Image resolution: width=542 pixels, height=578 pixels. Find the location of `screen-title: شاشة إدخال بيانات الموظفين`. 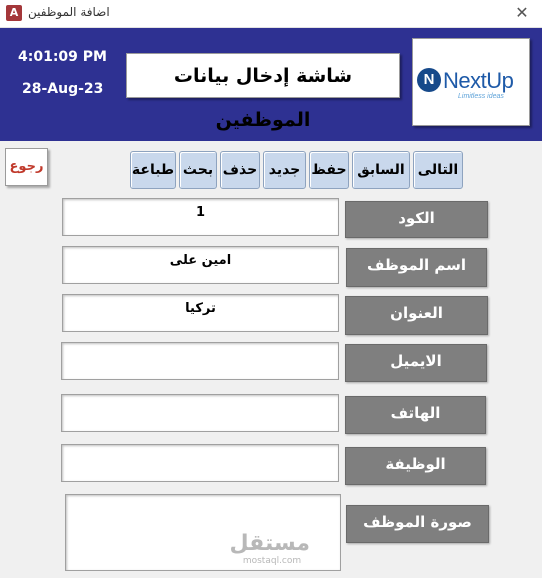

screen-title: شاشة إدخال بيانات الموظفين is located at coordinates (263, 92).